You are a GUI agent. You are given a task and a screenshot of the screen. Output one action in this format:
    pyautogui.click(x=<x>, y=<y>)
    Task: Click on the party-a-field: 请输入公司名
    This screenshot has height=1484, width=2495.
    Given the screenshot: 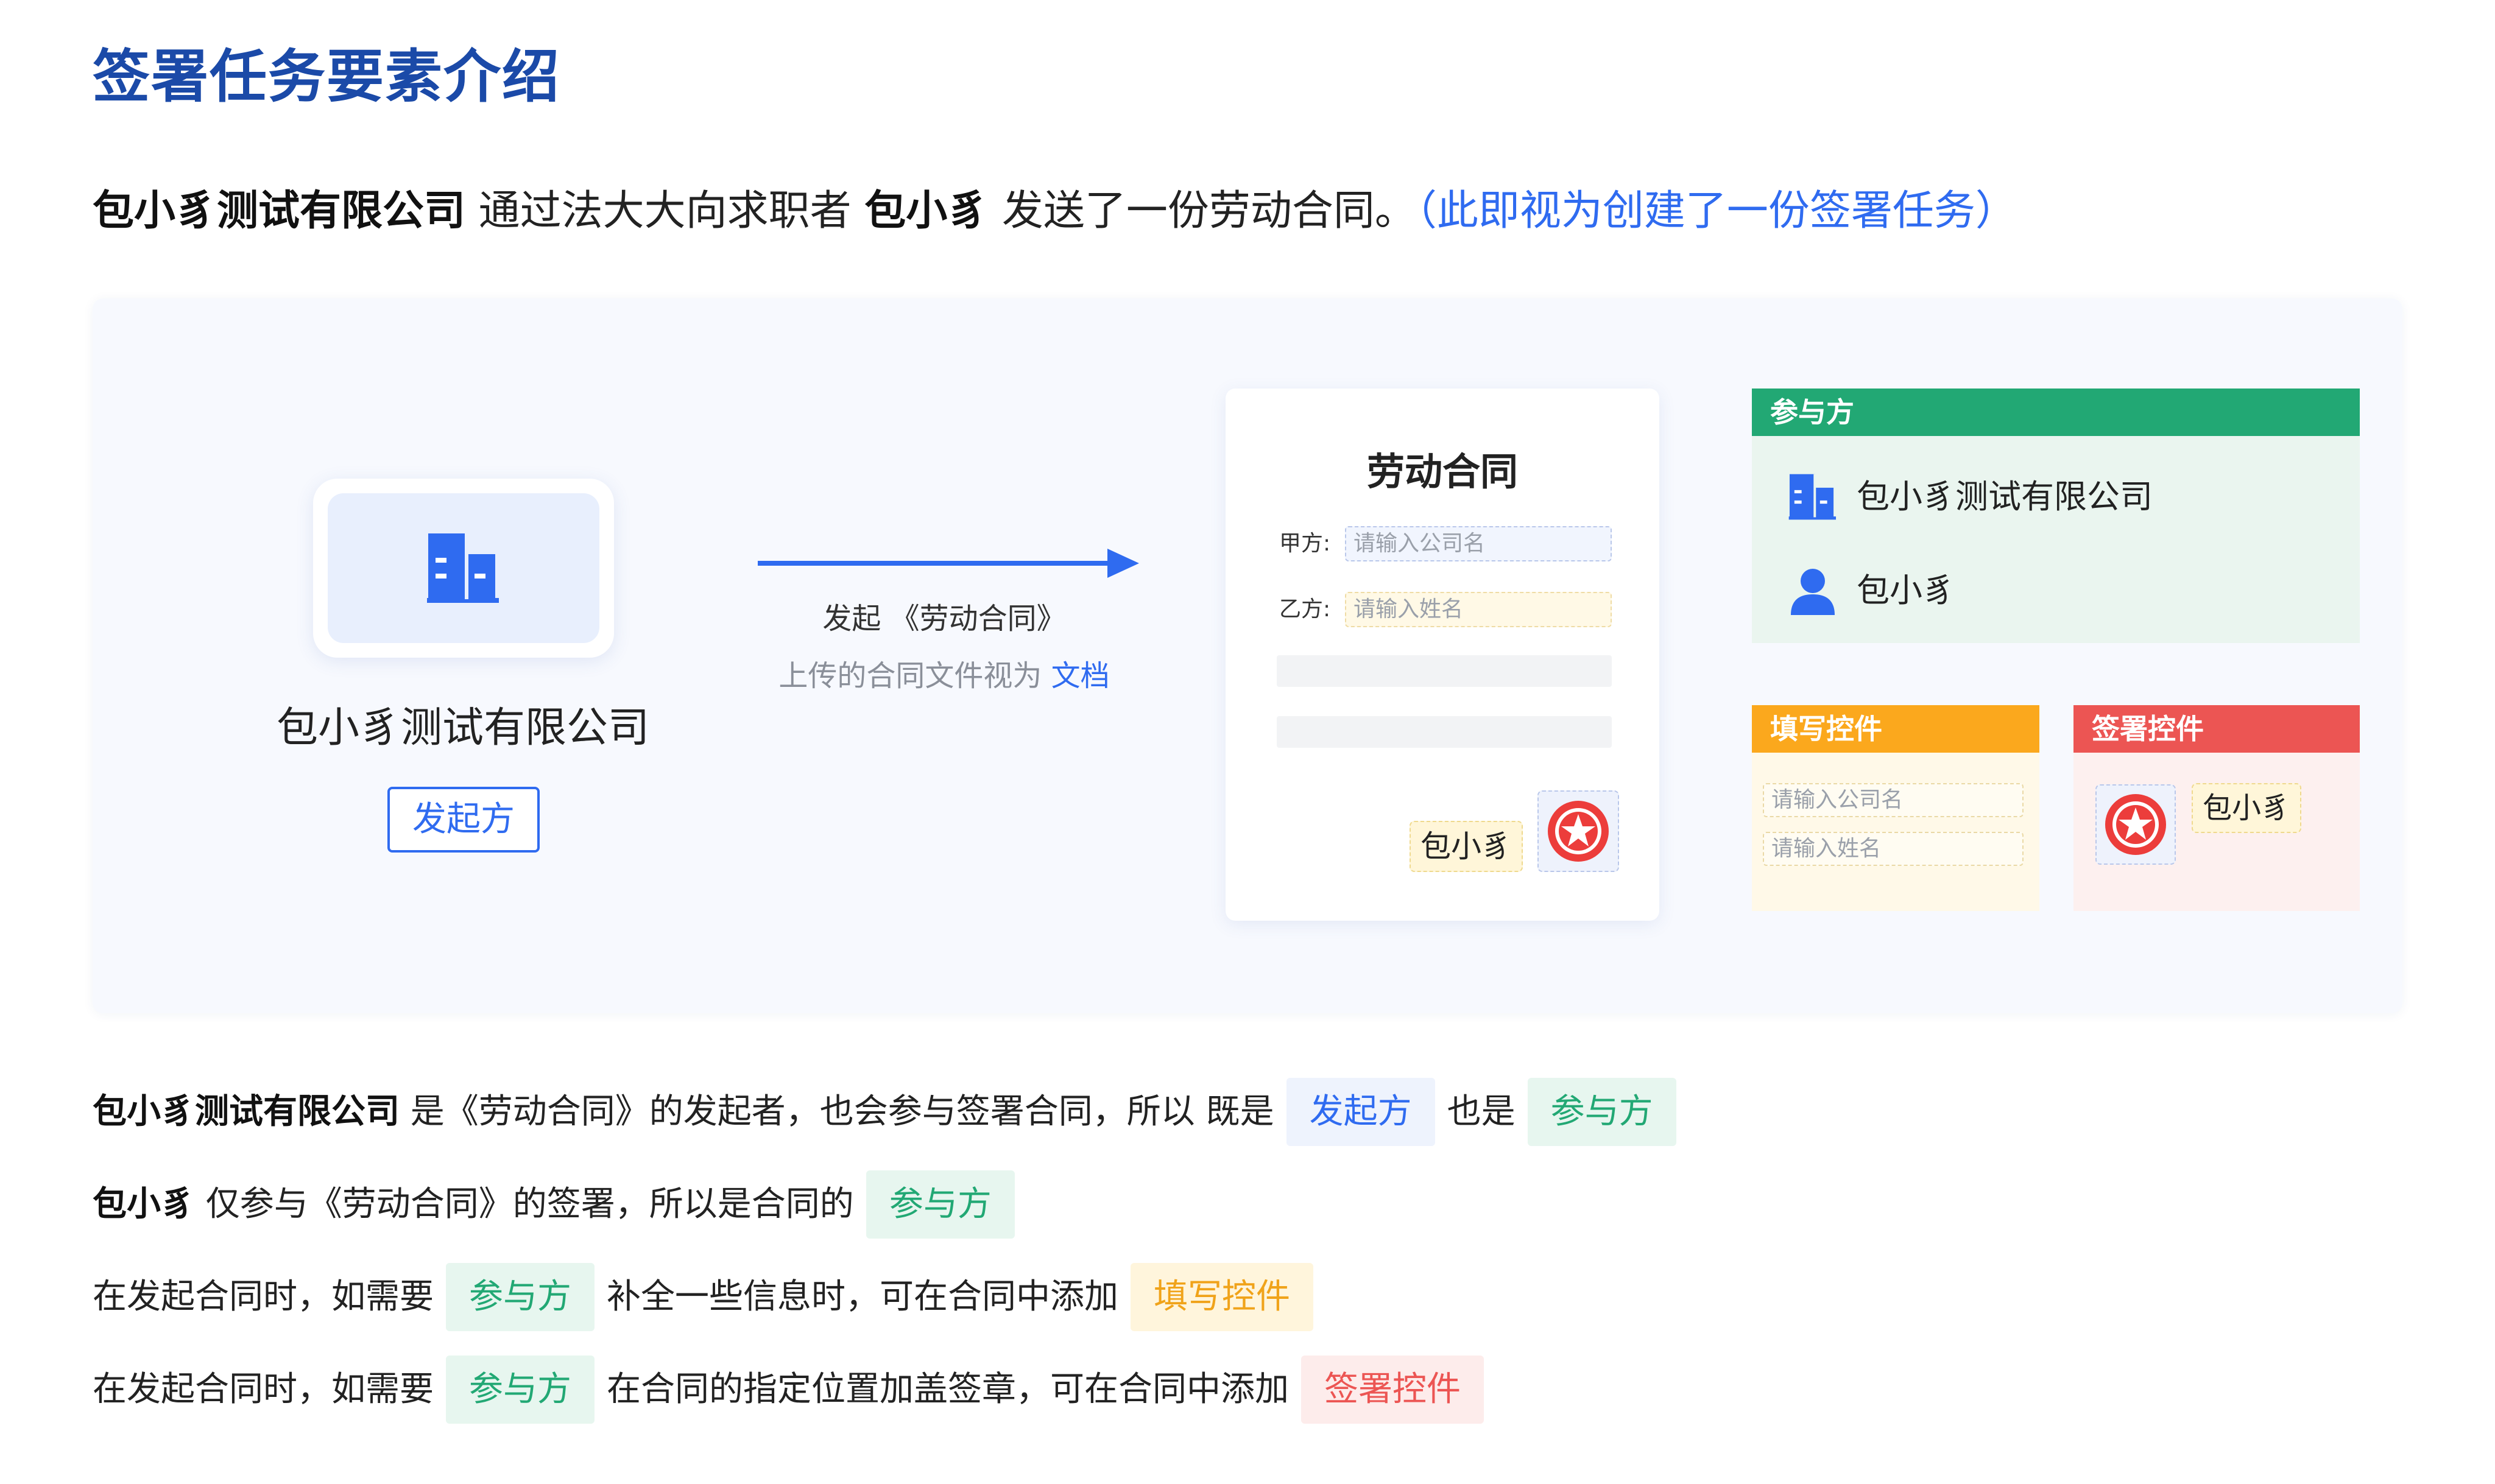 What is the action you would take?
    pyautogui.click(x=1478, y=543)
    